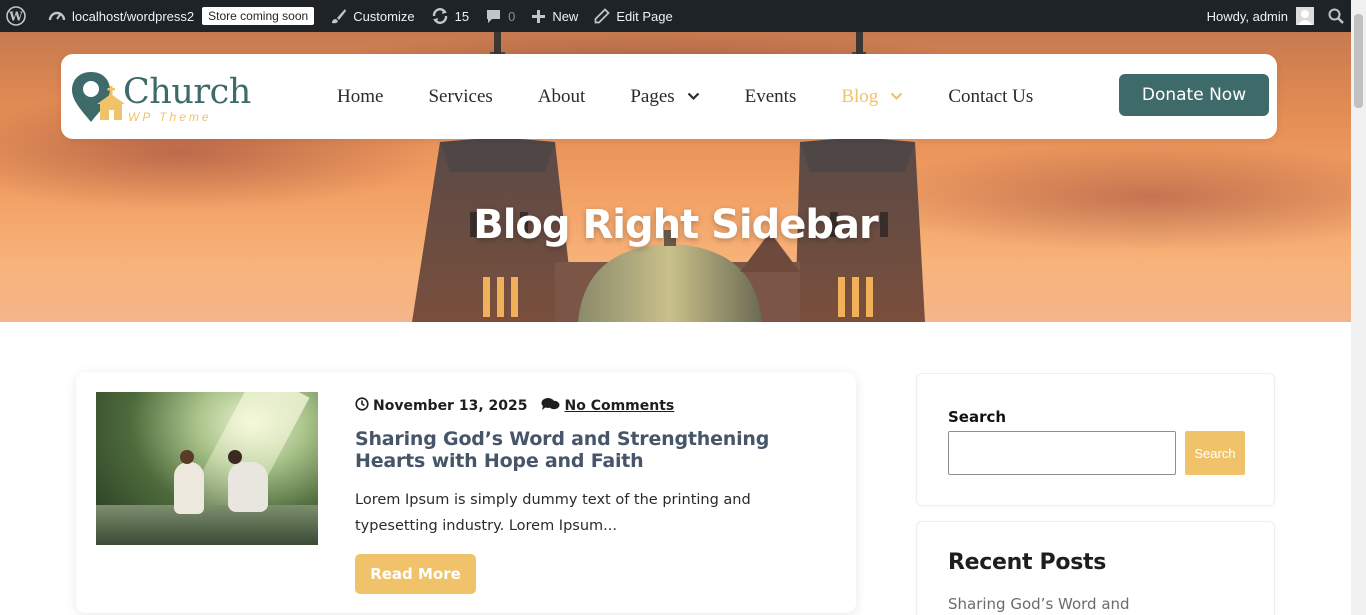 This screenshot has height=615, width=1366. I want to click on updates-link: 15, so click(450, 16).